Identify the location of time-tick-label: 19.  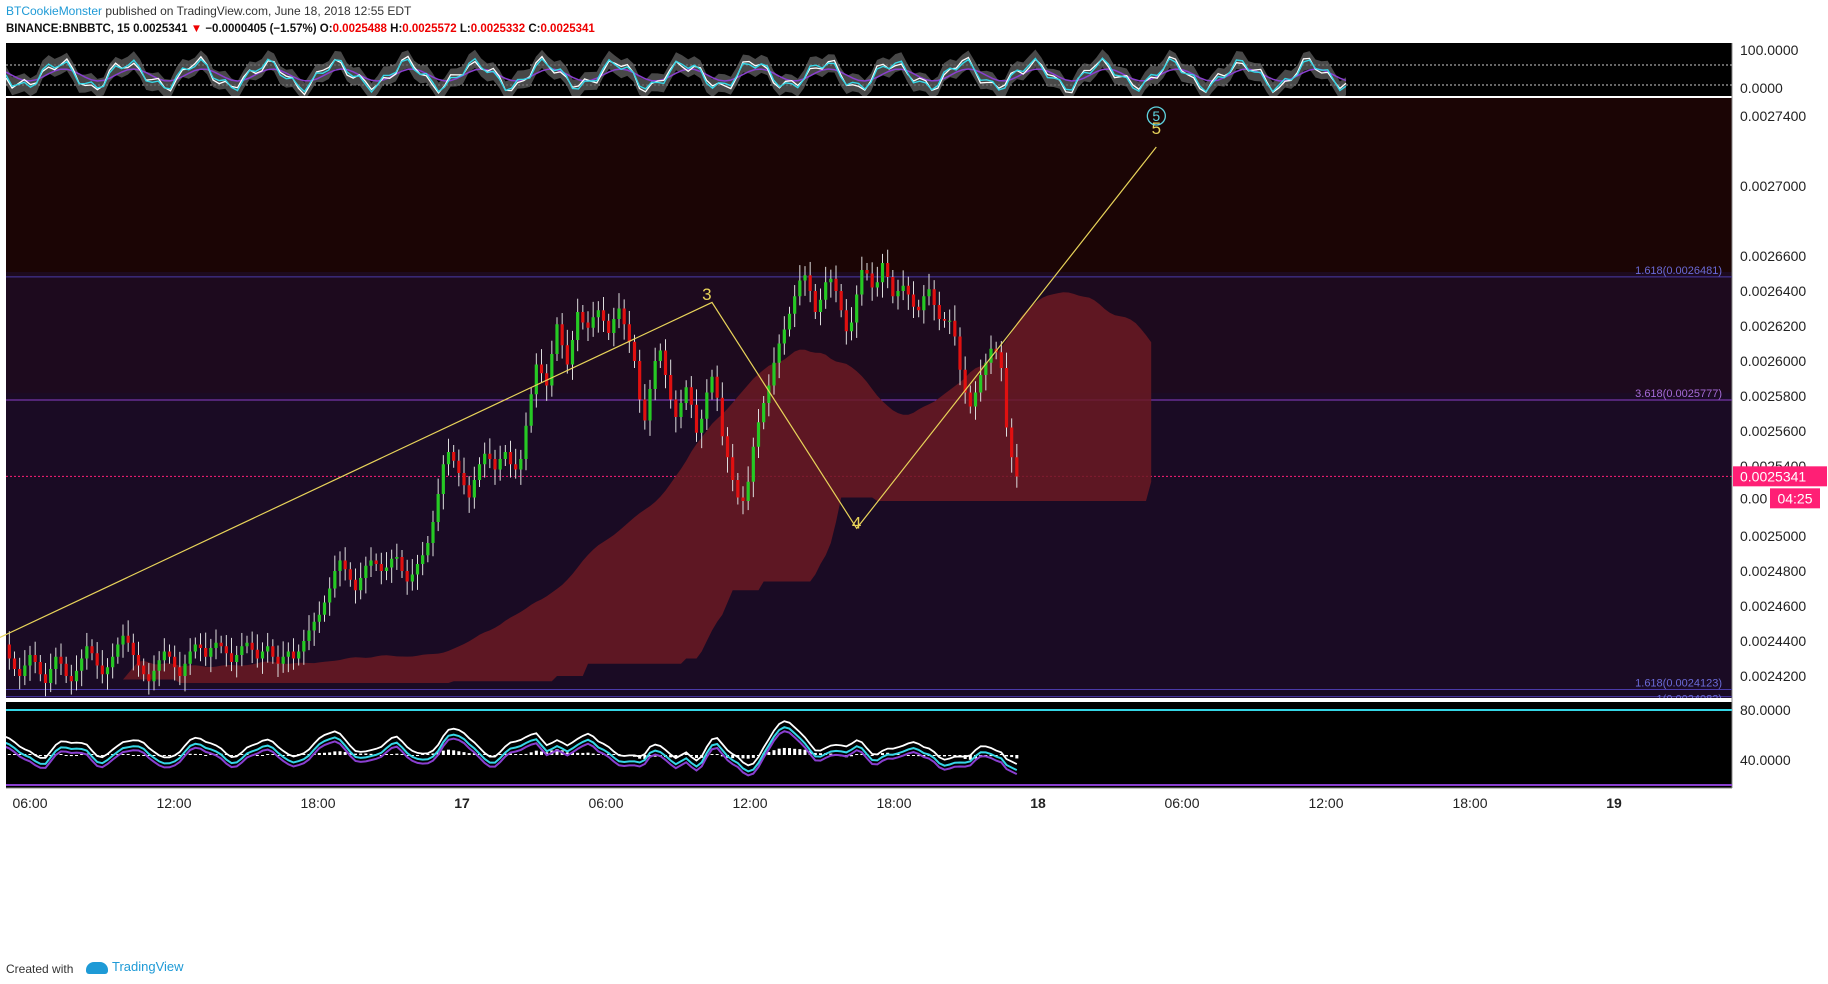
(1614, 803).